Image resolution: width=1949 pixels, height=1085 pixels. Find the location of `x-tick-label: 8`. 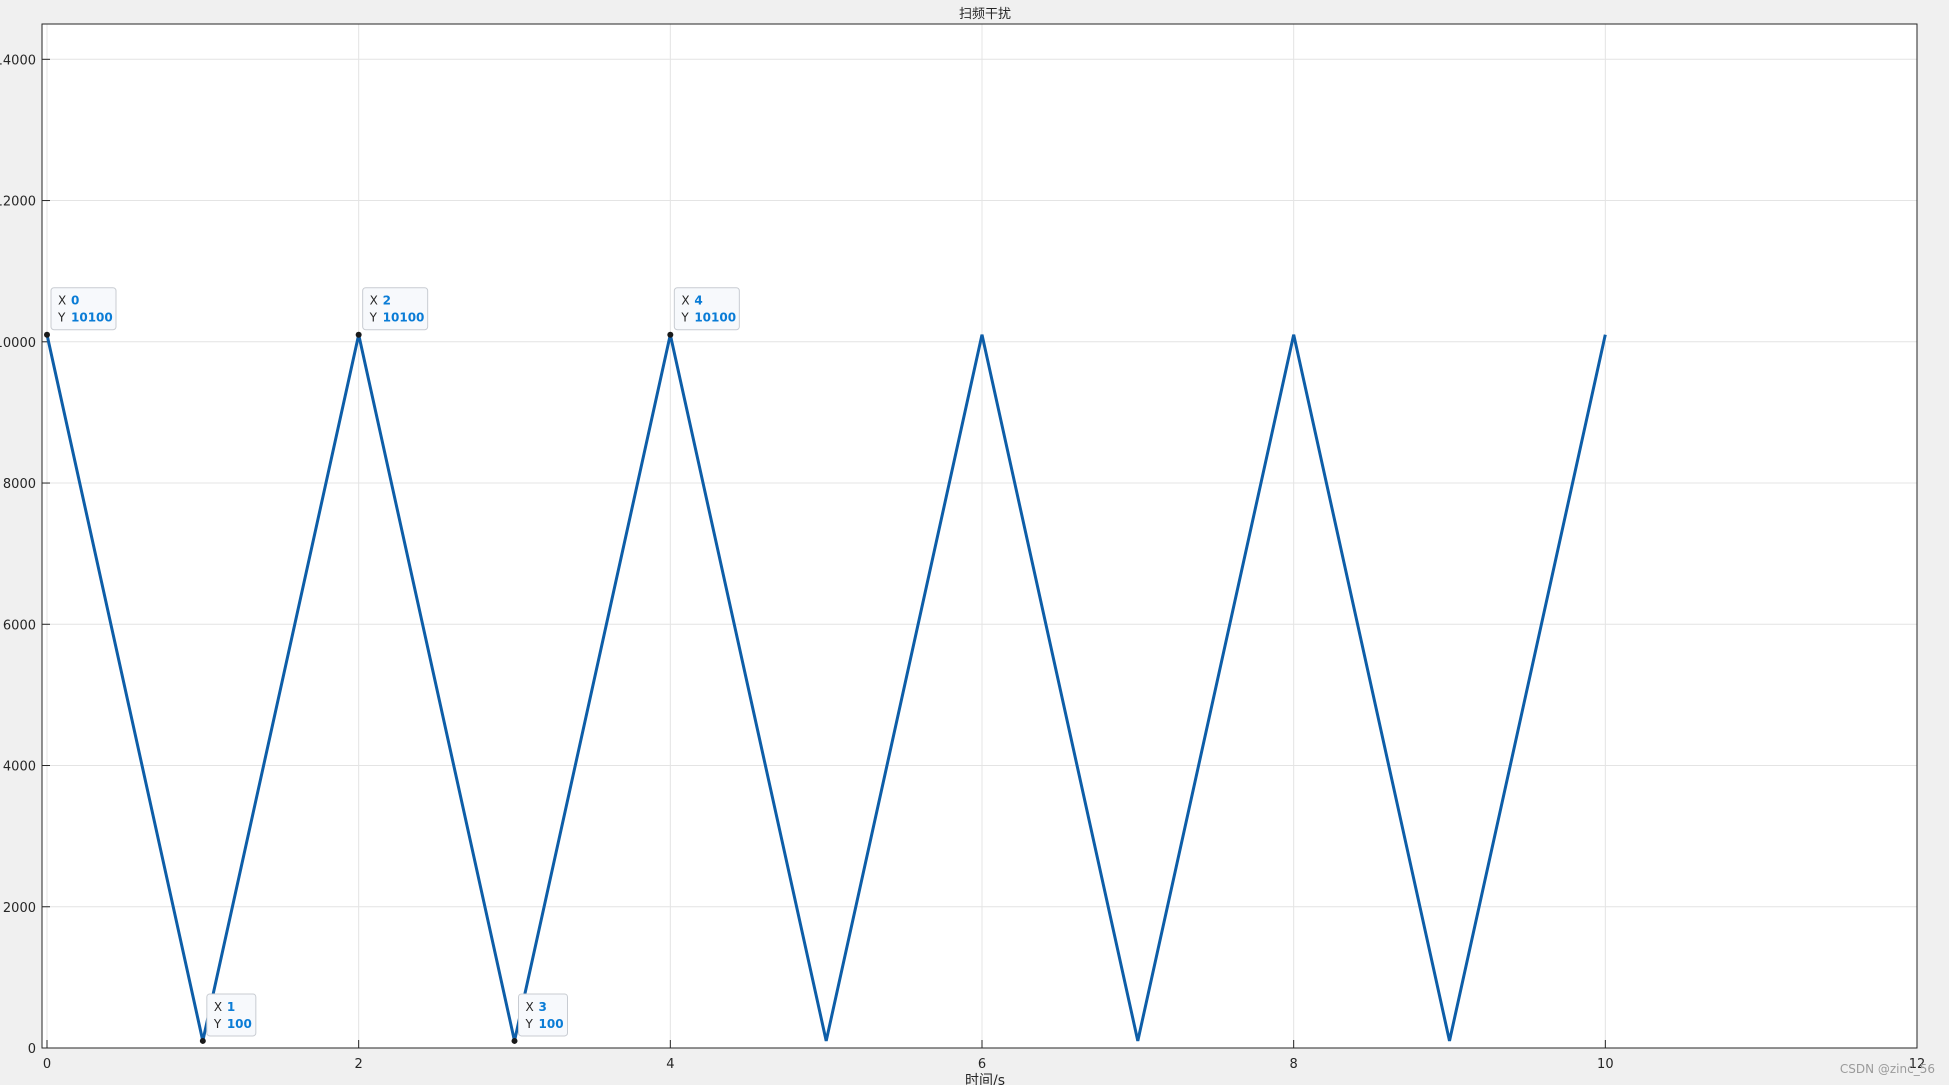

x-tick-label: 8 is located at coordinates (1294, 1064).